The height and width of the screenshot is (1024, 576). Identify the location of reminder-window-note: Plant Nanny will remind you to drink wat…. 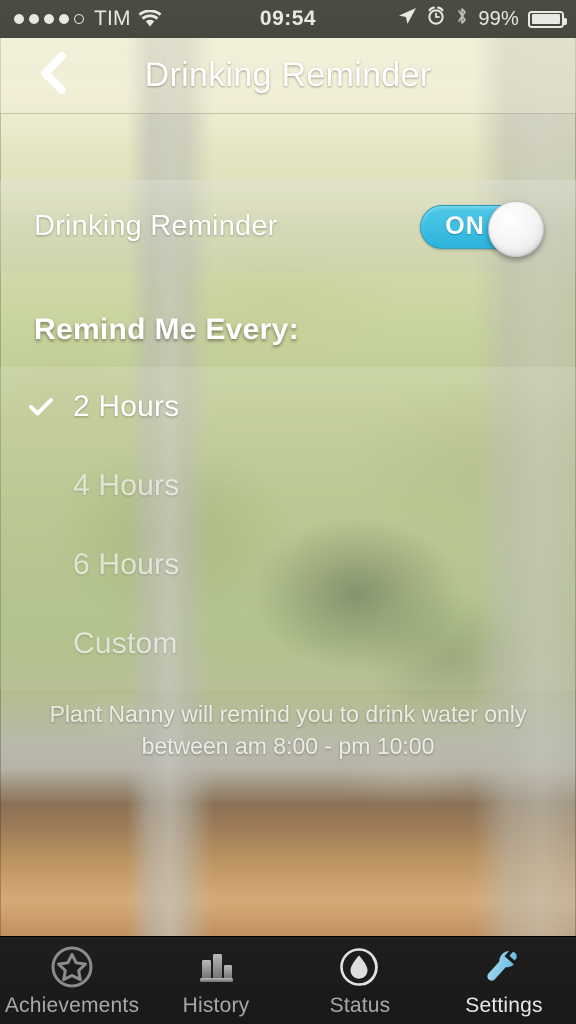
(288, 730).